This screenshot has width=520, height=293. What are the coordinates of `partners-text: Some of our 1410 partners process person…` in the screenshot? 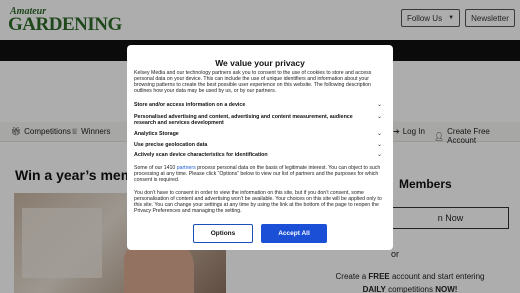 It's located at (260, 174).